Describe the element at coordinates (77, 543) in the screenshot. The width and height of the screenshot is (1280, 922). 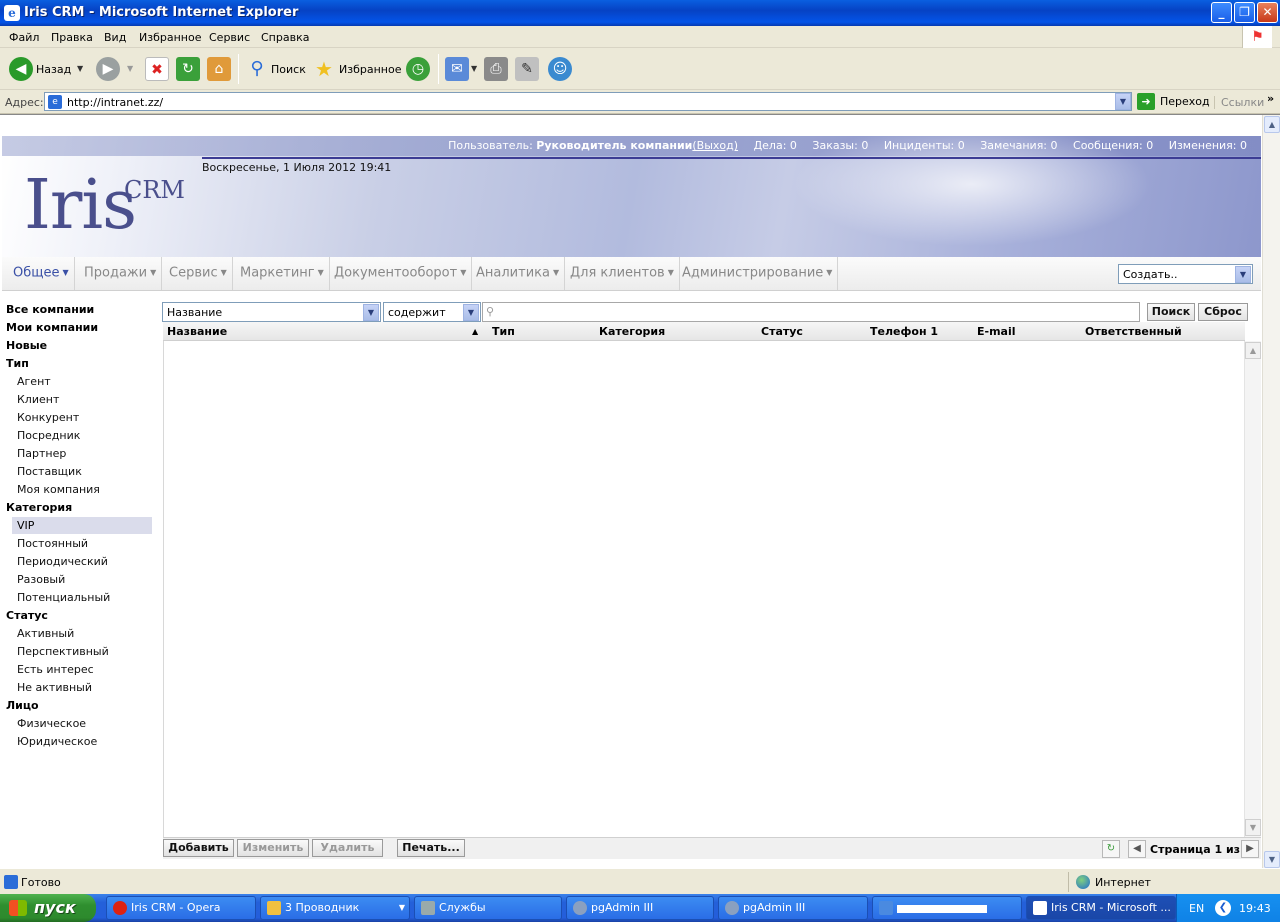
I see `sidebar-item: Постоянный` at that location.